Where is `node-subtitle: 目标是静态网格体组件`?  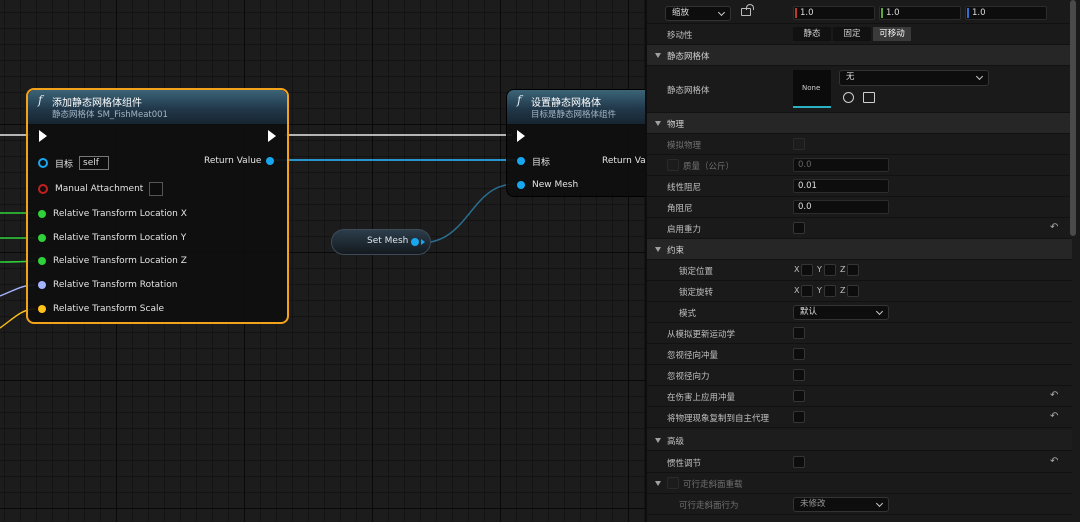 node-subtitle: 目标是静态网格体组件 is located at coordinates (574, 115).